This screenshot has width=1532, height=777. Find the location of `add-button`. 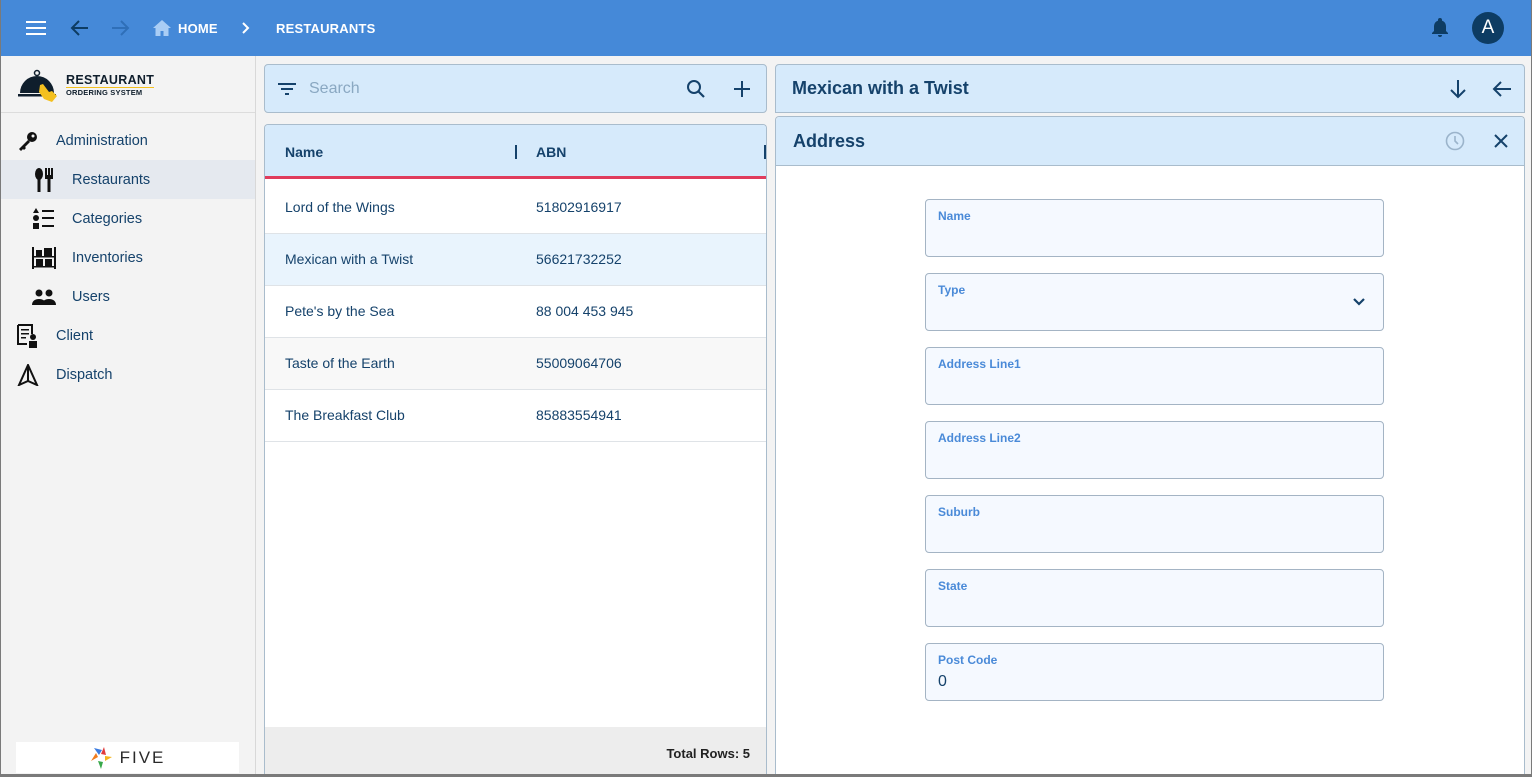

add-button is located at coordinates (742, 89).